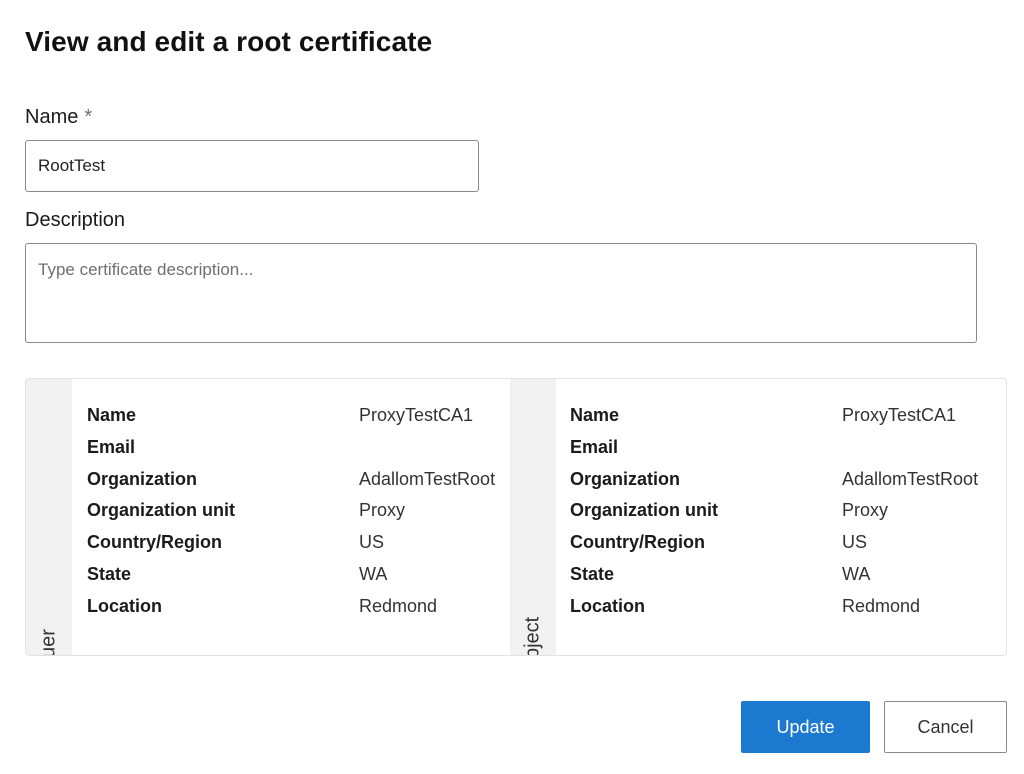 The image size is (1024, 774). Describe the element at coordinates (297, 485) in the screenshot. I see `issuer-row-organization: Organization AdallomTestRoot` at that location.